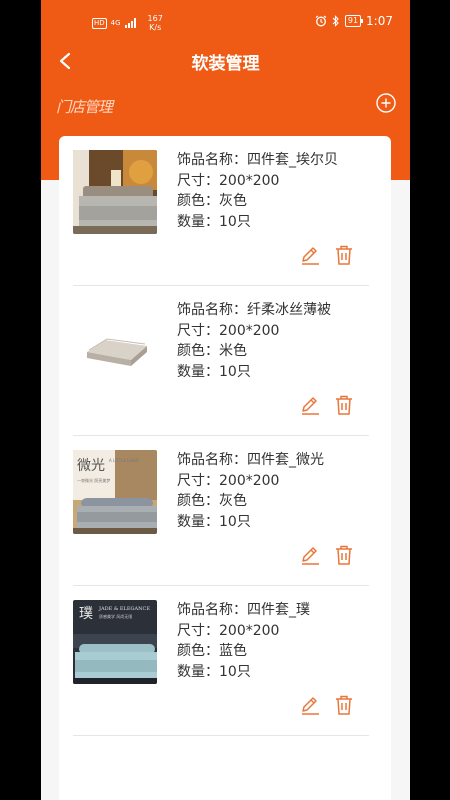 This screenshot has width=450, height=800. I want to click on thumb-brand-cn: 璞, so click(86, 614).